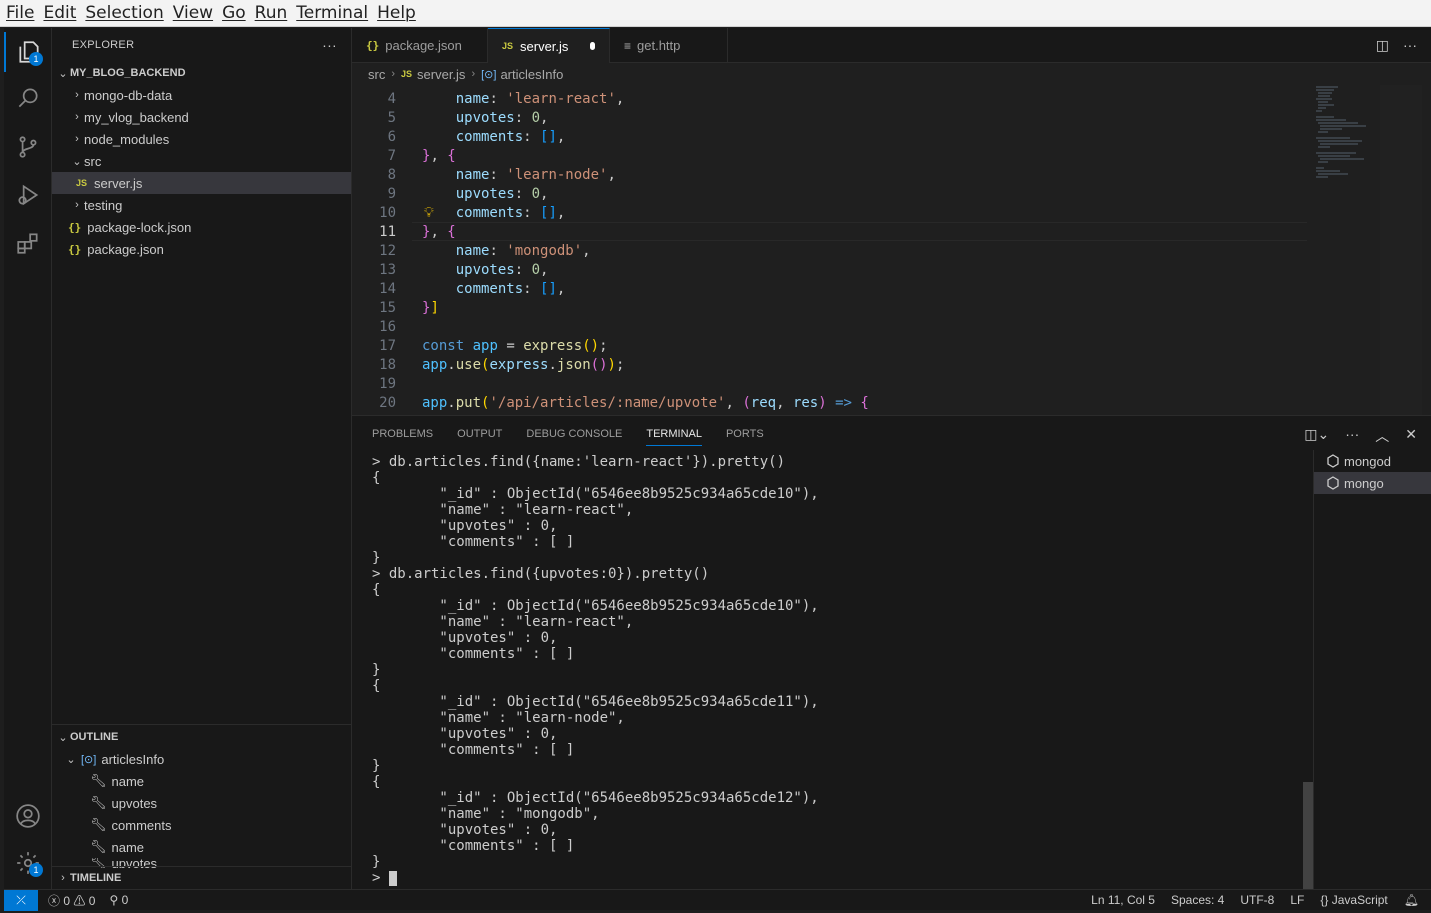 Image resolution: width=1431 pixels, height=913 pixels. What do you see at coordinates (441, 74) in the screenshot?
I see `breadcrumb-file: server.js` at bounding box center [441, 74].